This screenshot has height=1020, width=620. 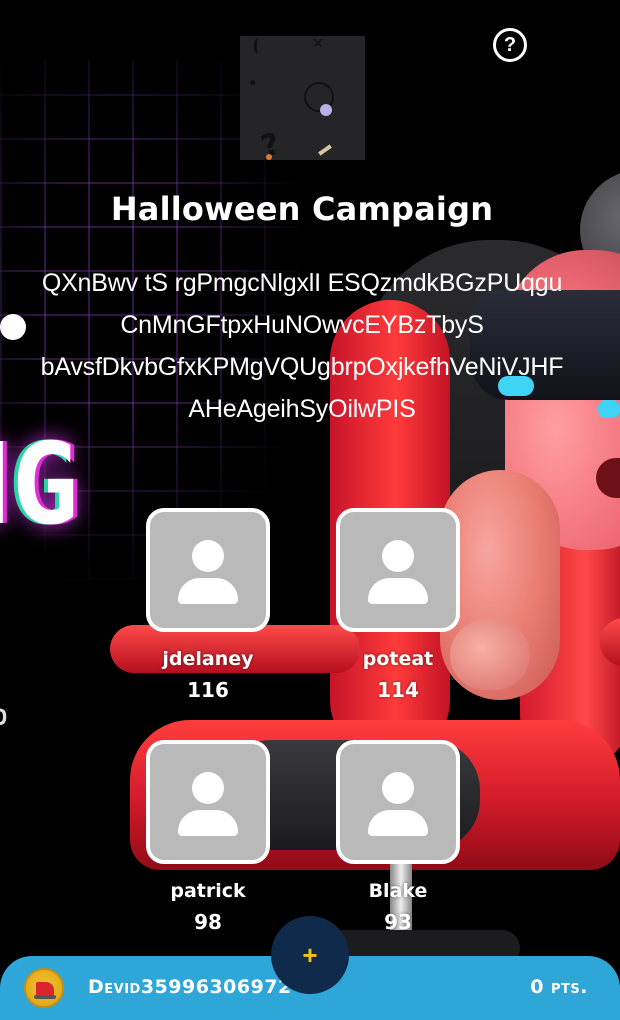 What do you see at coordinates (190, 987) in the screenshot?
I see `username: Devid35996306972` at bounding box center [190, 987].